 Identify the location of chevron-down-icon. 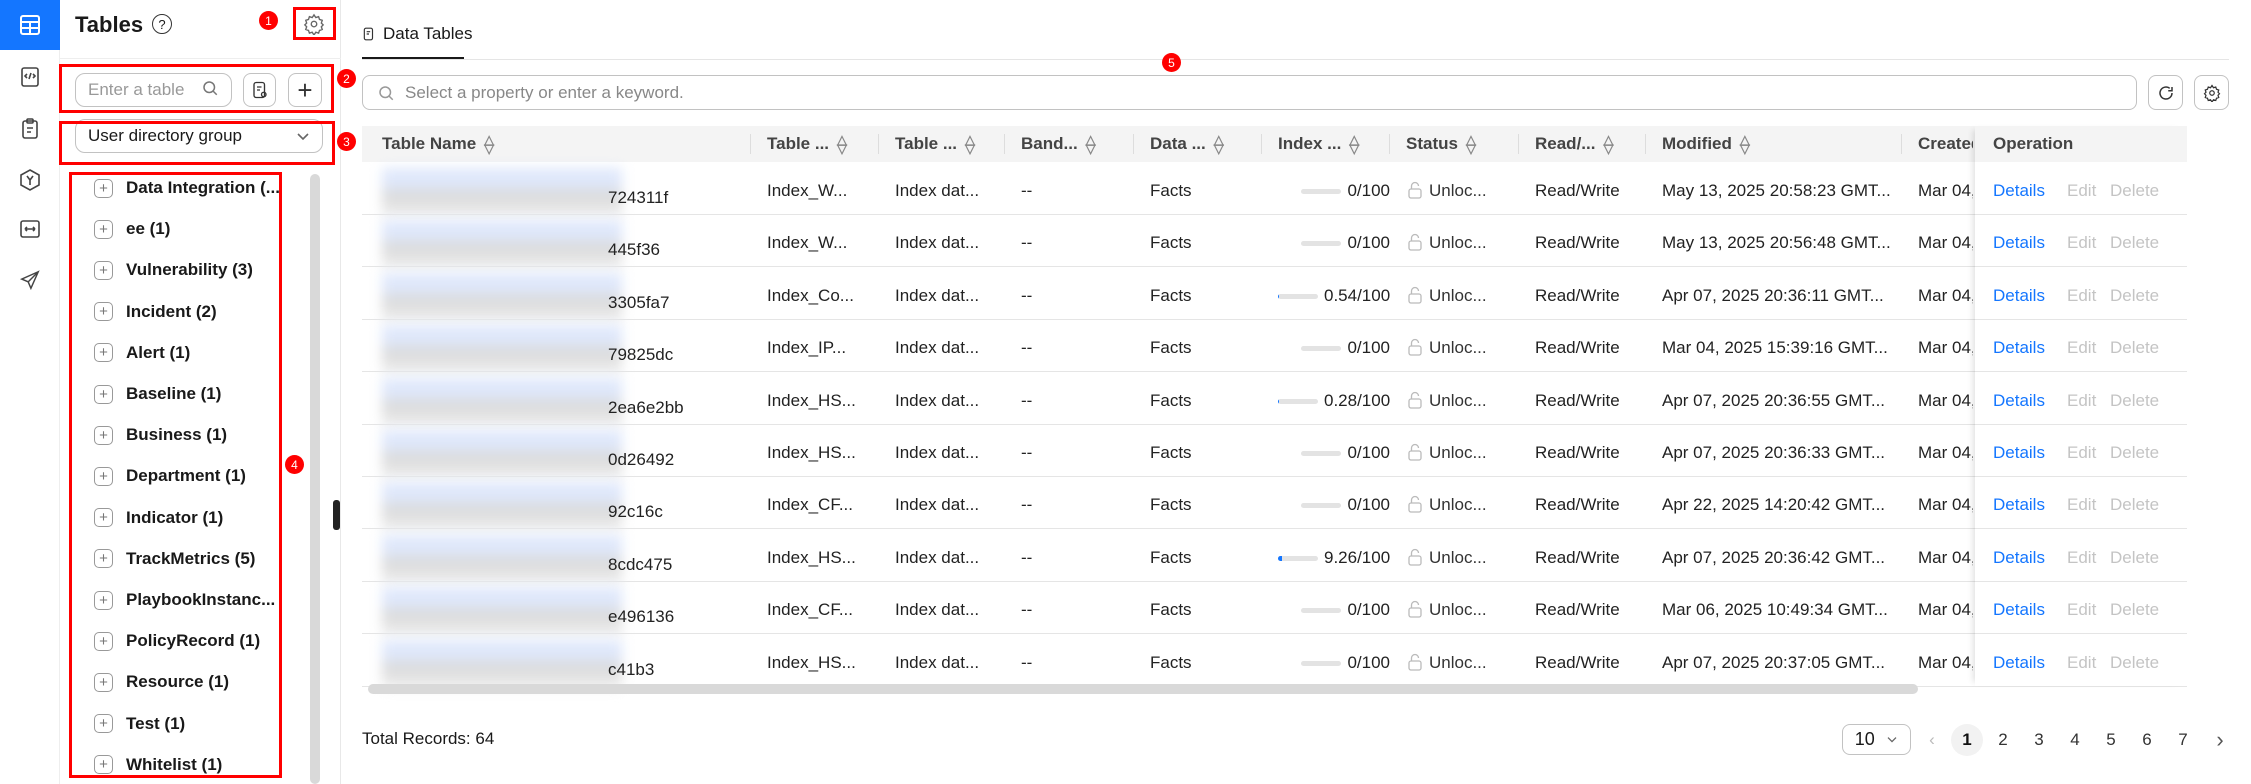
(1892, 739).